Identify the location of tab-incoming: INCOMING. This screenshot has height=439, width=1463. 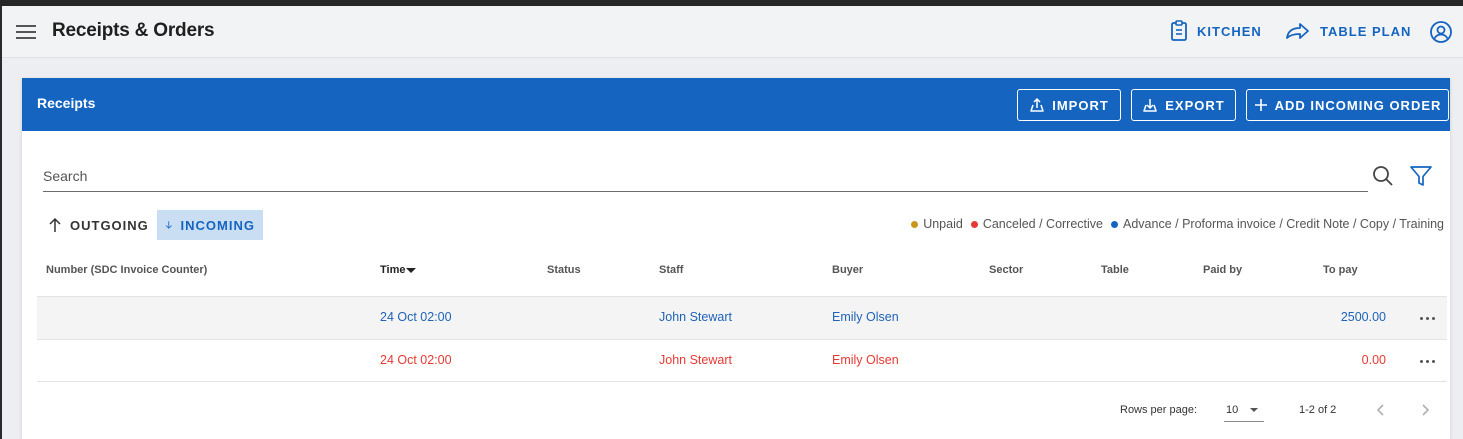
(210, 225).